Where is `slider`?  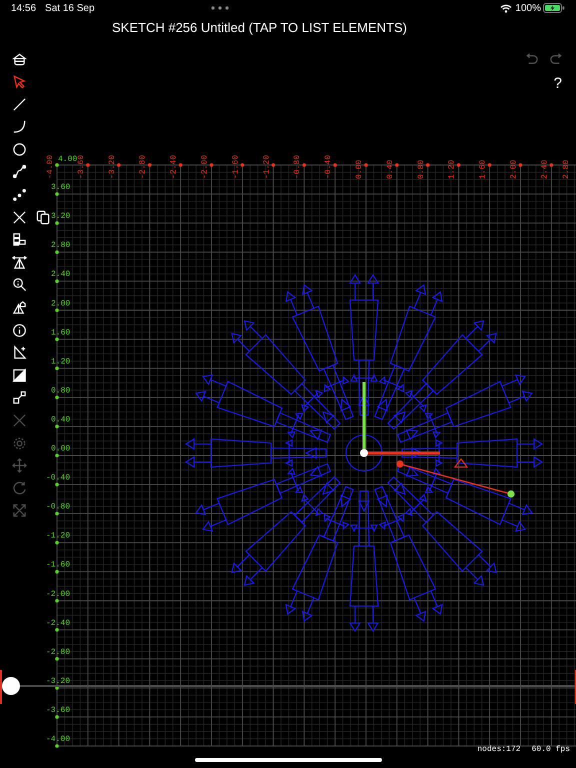 slider is located at coordinates (288, 686).